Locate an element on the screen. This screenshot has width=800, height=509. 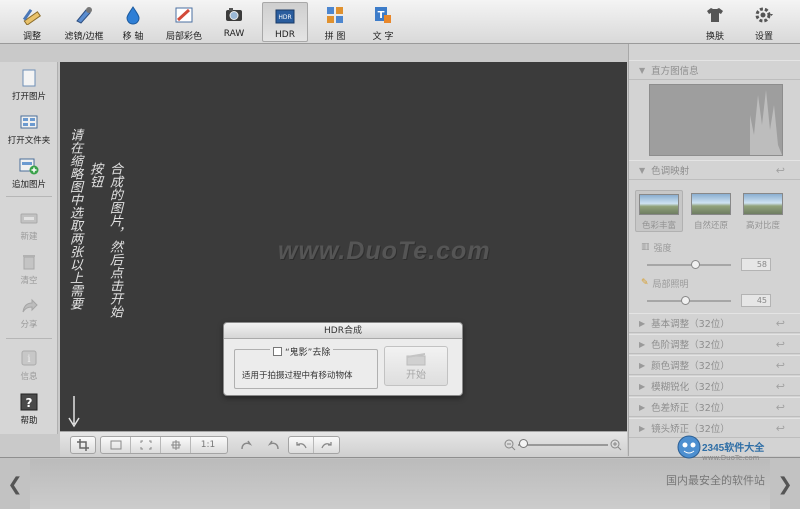
append-image-icon is located at coordinates (29, 166).